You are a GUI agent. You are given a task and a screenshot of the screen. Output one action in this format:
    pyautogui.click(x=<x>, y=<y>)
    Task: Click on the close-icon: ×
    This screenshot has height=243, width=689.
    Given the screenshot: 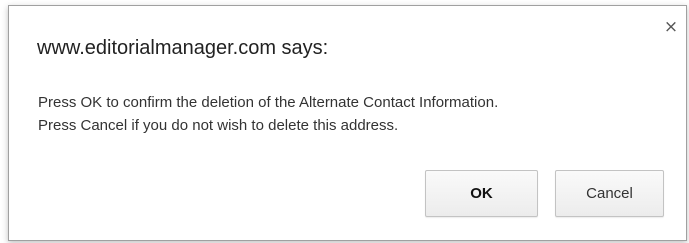 What is the action you would take?
    pyautogui.click(x=671, y=27)
    